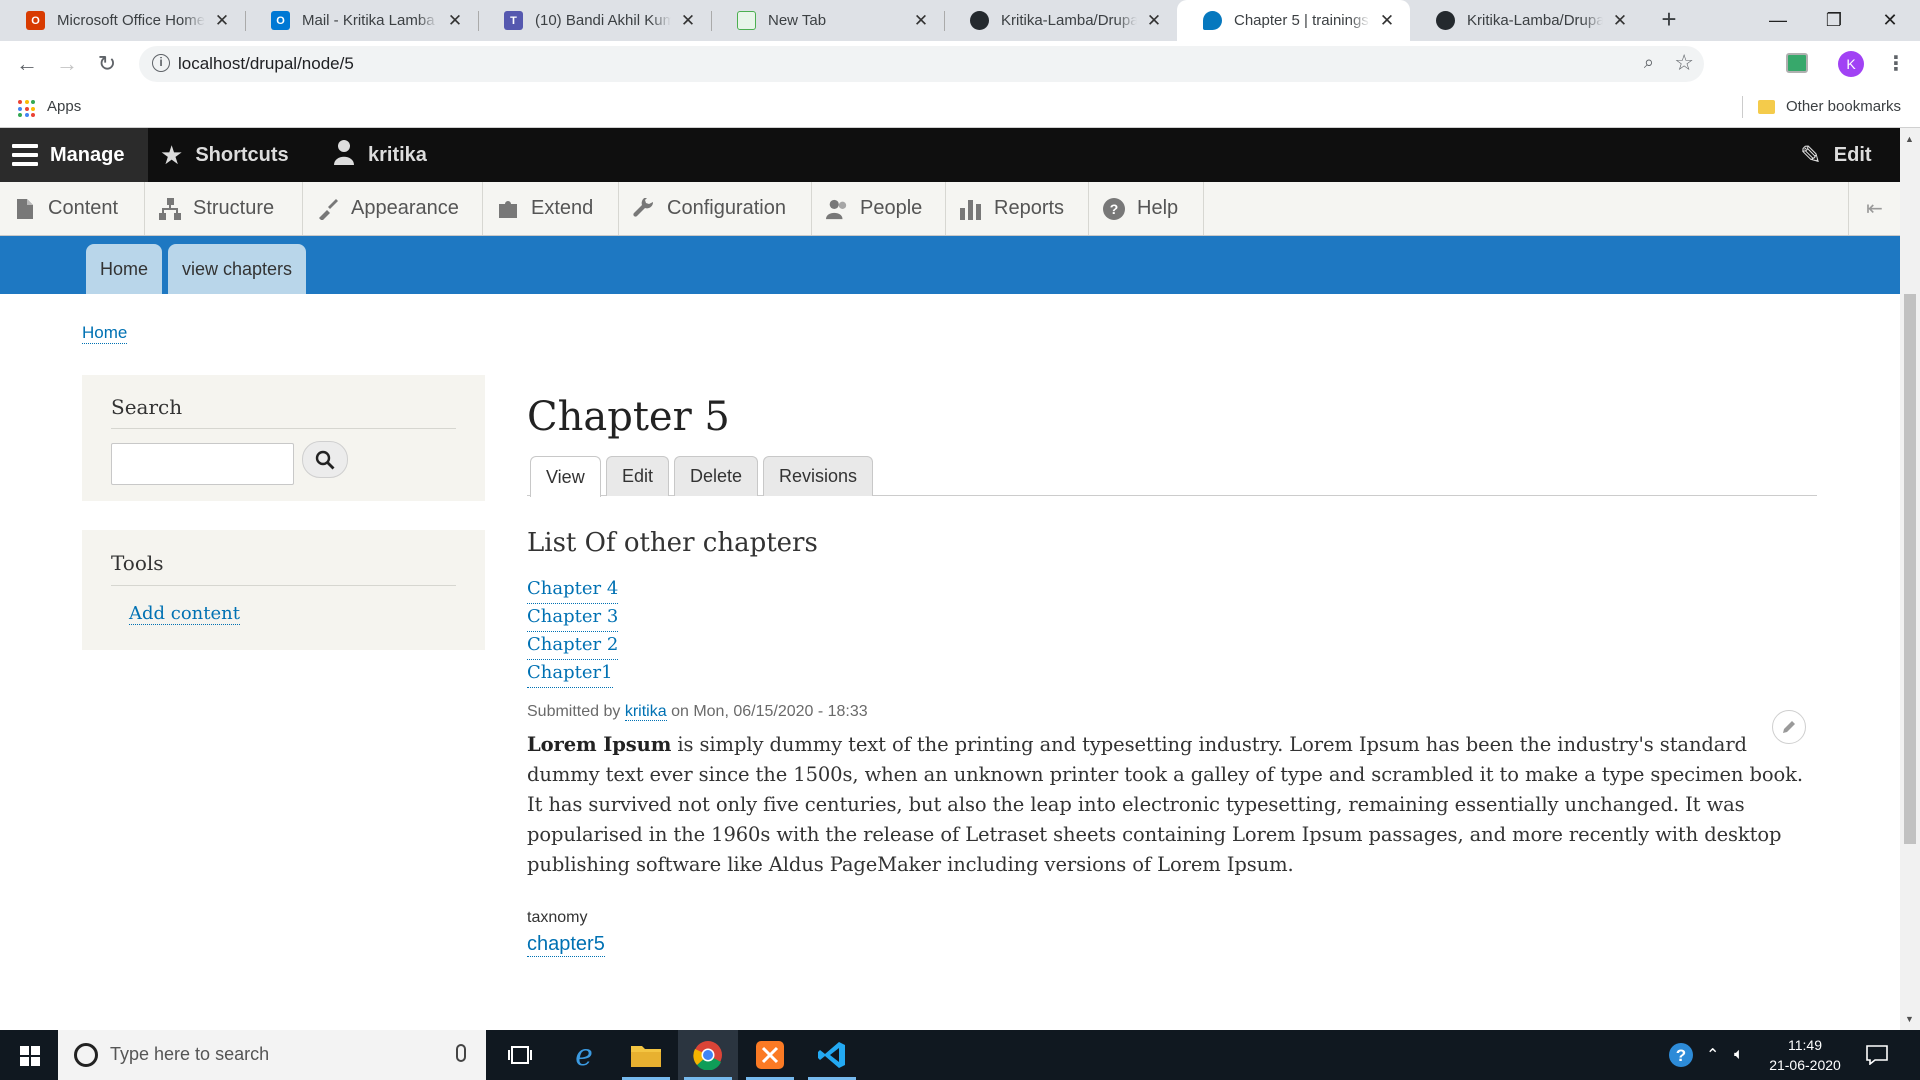  Describe the element at coordinates (161, 63) in the screenshot. I see `site-info-icon: i` at that location.